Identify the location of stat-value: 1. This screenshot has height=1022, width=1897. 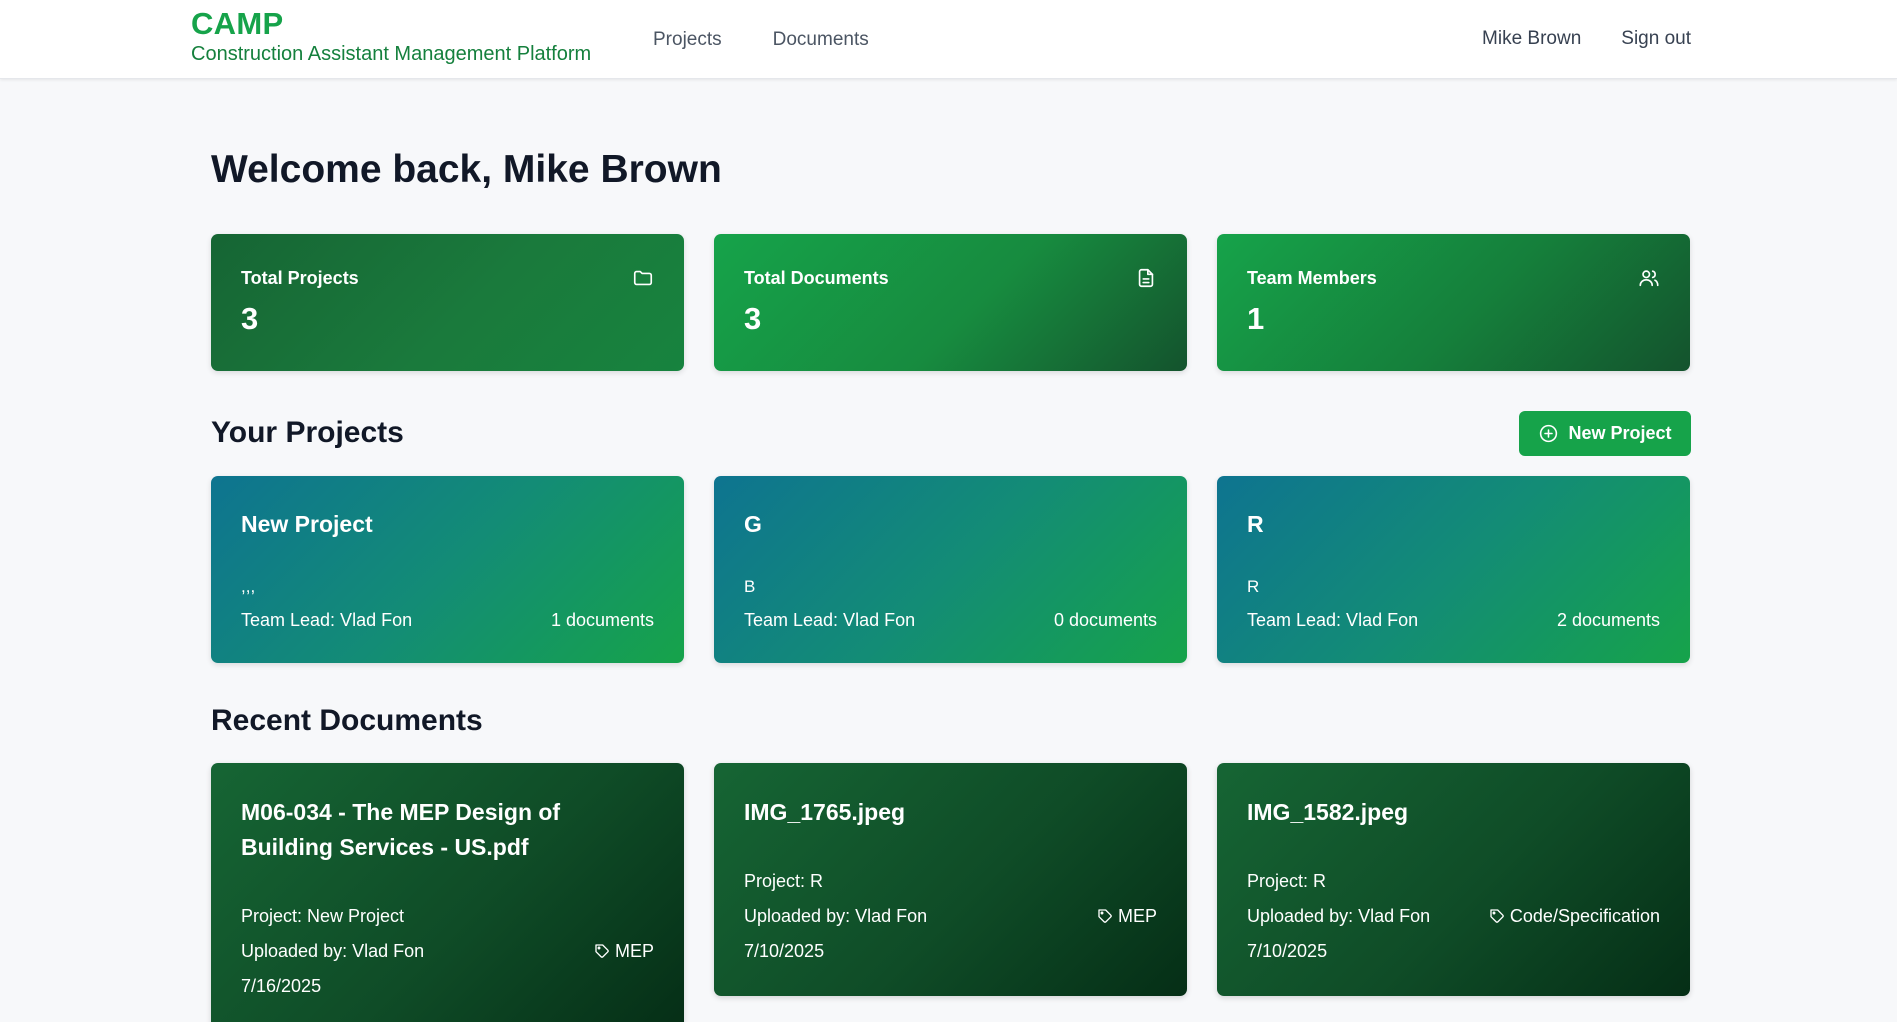
(1256, 318).